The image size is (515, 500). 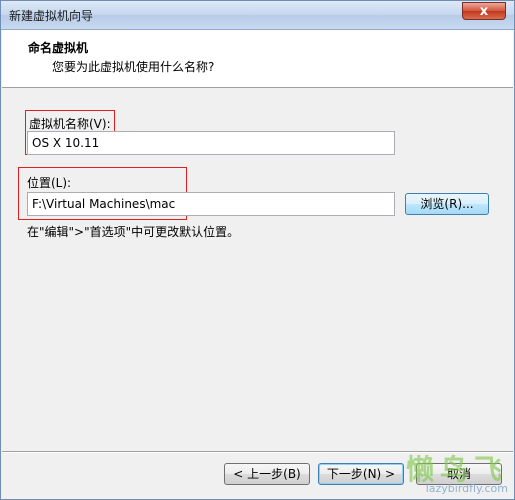 What do you see at coordinates (133, 232) in the screenshot?
I see `location-hint: 在"编辑">"首选项"中可更改默认位置。` at bounding box center [133, 232].